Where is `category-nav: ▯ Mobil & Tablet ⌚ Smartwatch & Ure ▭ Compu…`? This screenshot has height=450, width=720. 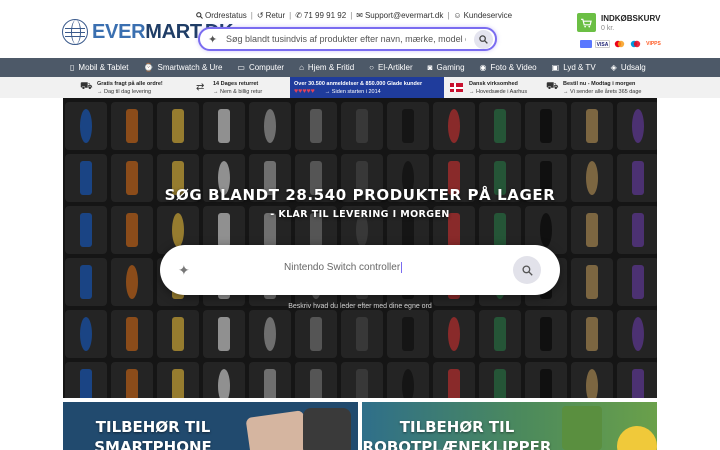 category-nav: ▯ Mobil & Tablet ⌚ Smartwatch & Ure ▭ Compu… is located at coordinates (360, 67).